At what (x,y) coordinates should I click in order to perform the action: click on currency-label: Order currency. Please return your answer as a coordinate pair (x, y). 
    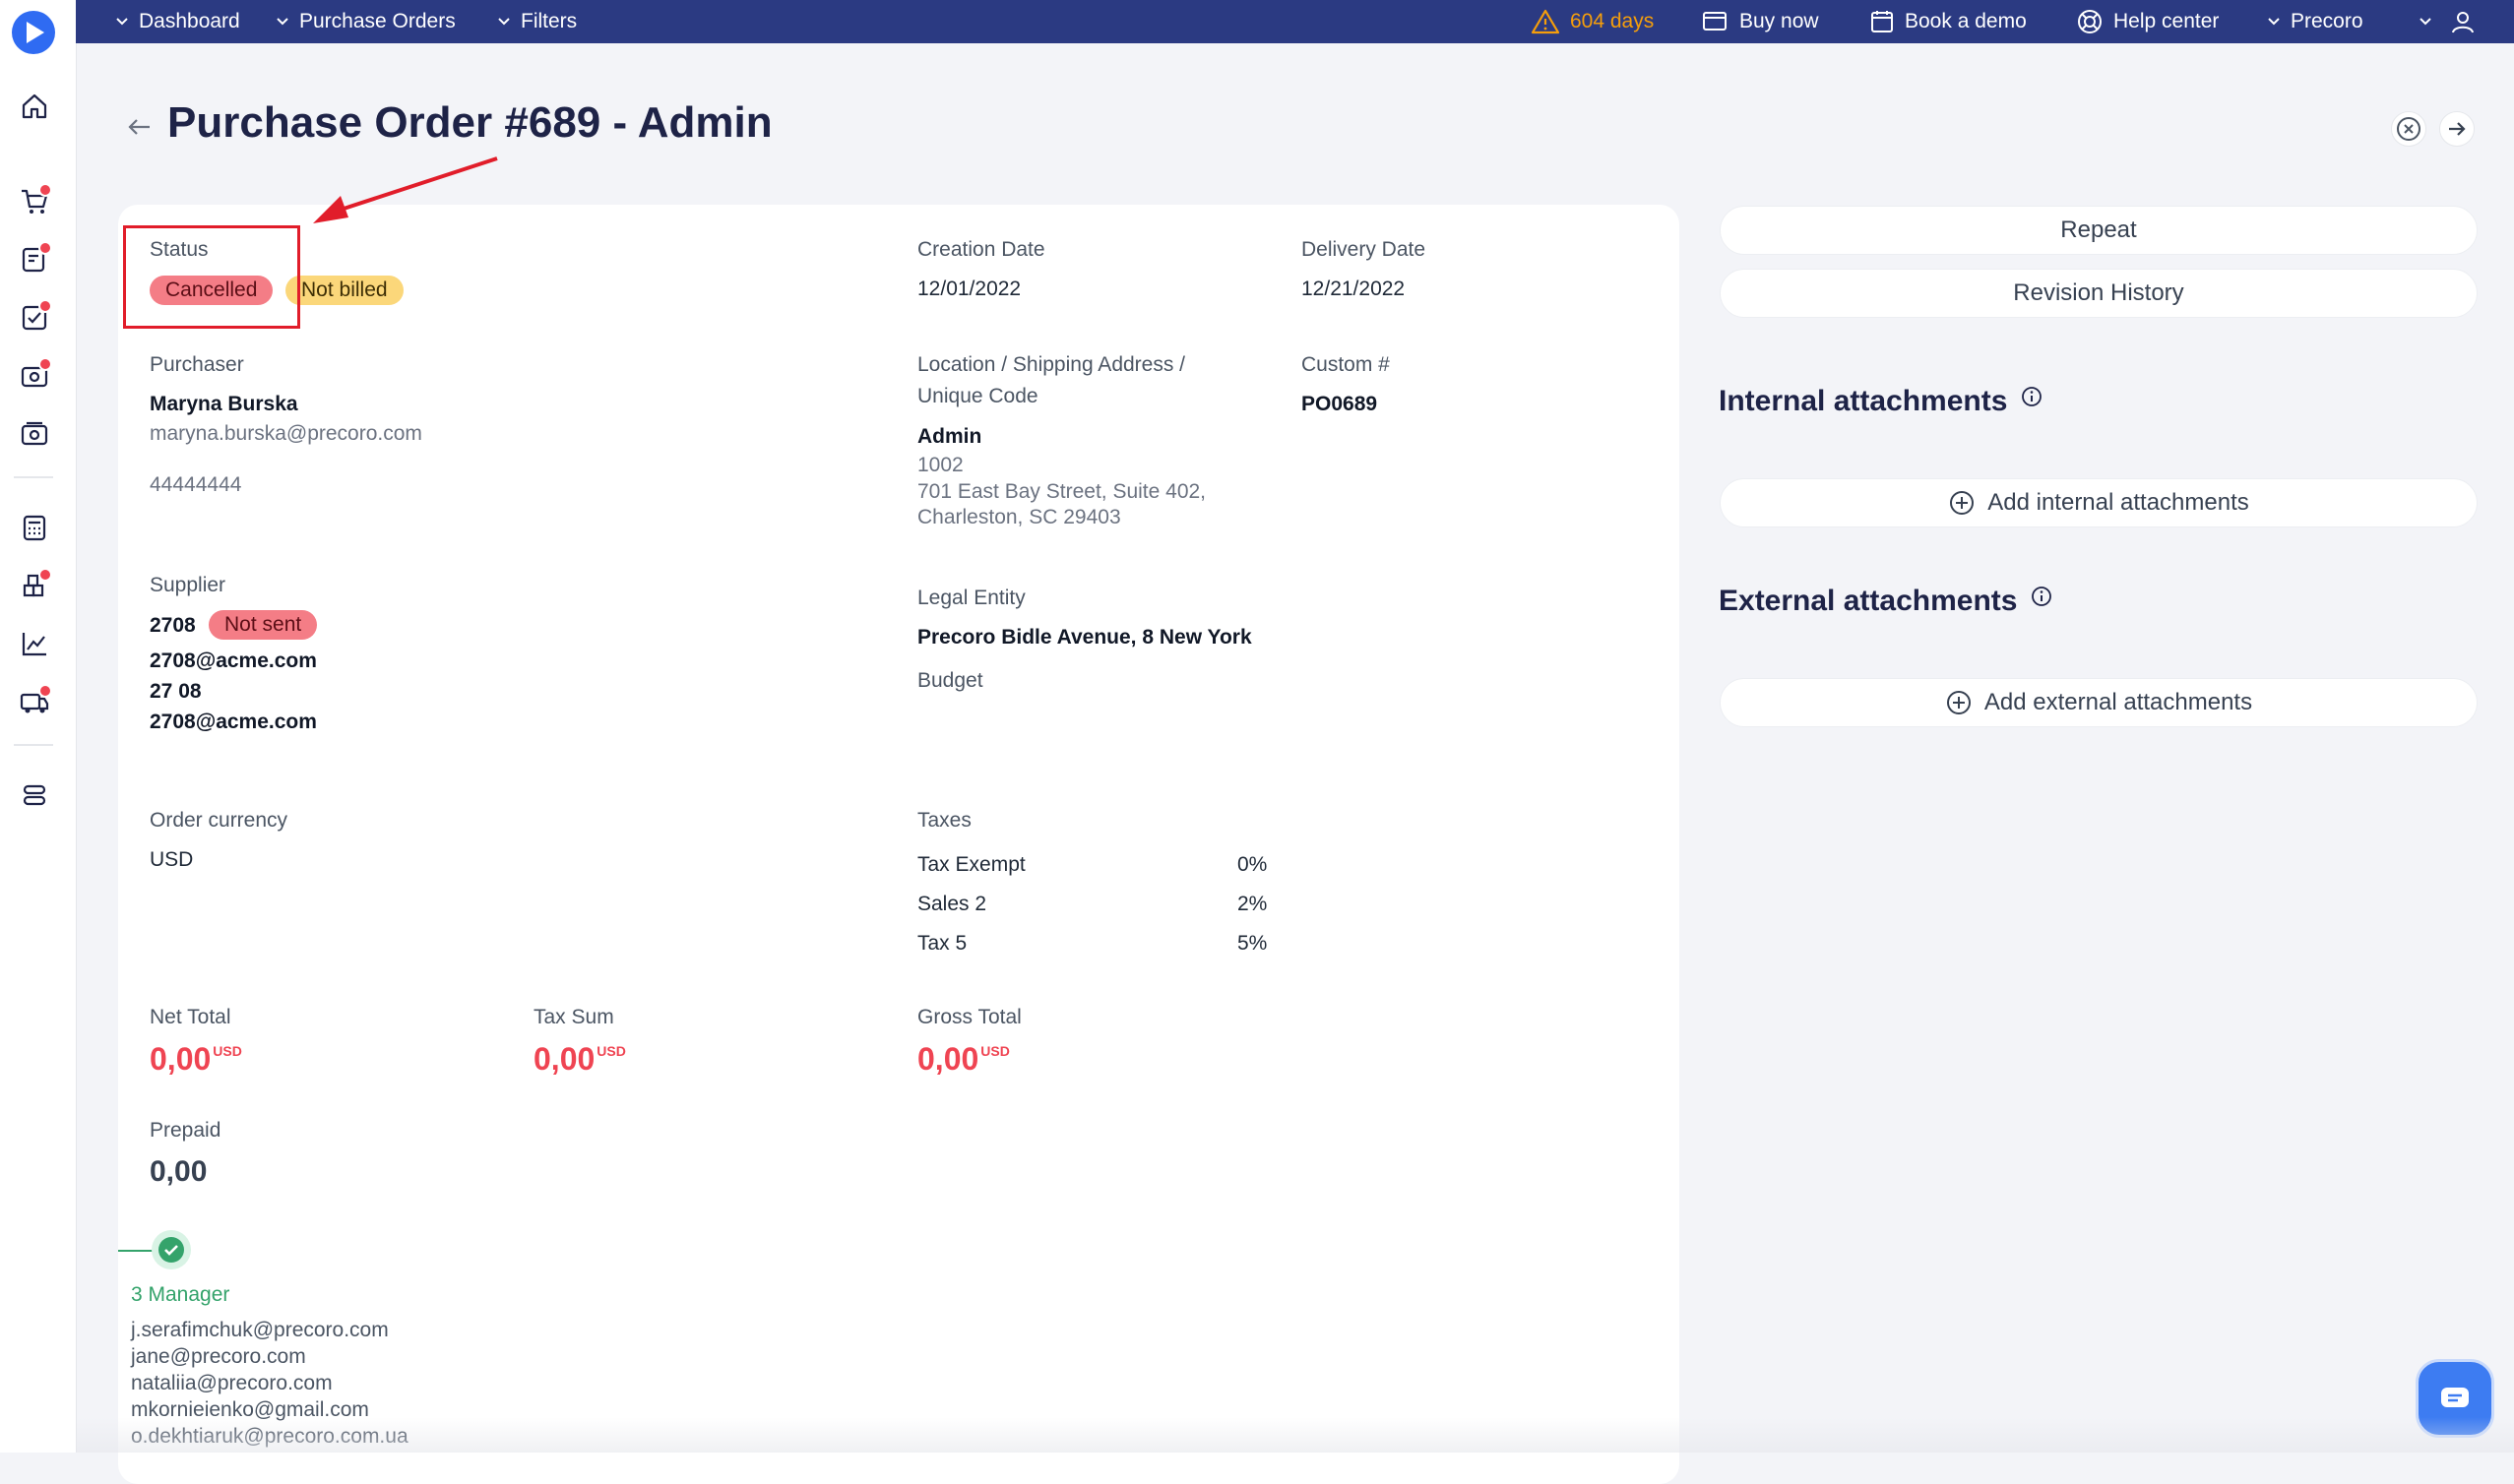
    Looking at the image, I should click on (219, 820).